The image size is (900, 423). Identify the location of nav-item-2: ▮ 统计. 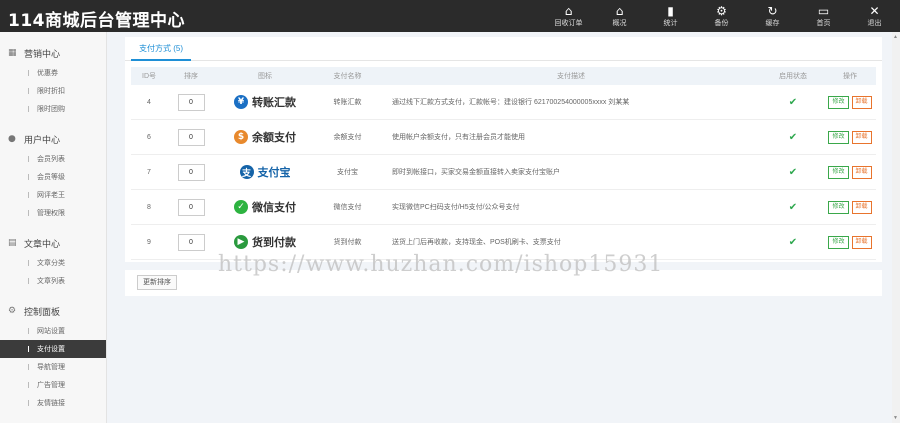
(670, 16).